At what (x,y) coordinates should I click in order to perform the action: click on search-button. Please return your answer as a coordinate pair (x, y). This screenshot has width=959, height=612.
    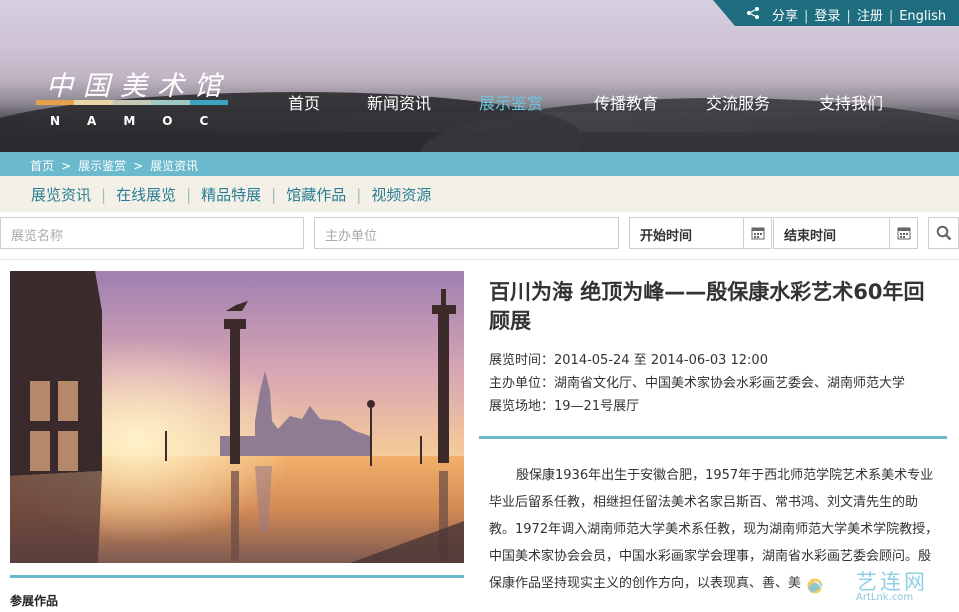
    Looking at the image, I should click on (943, 233).